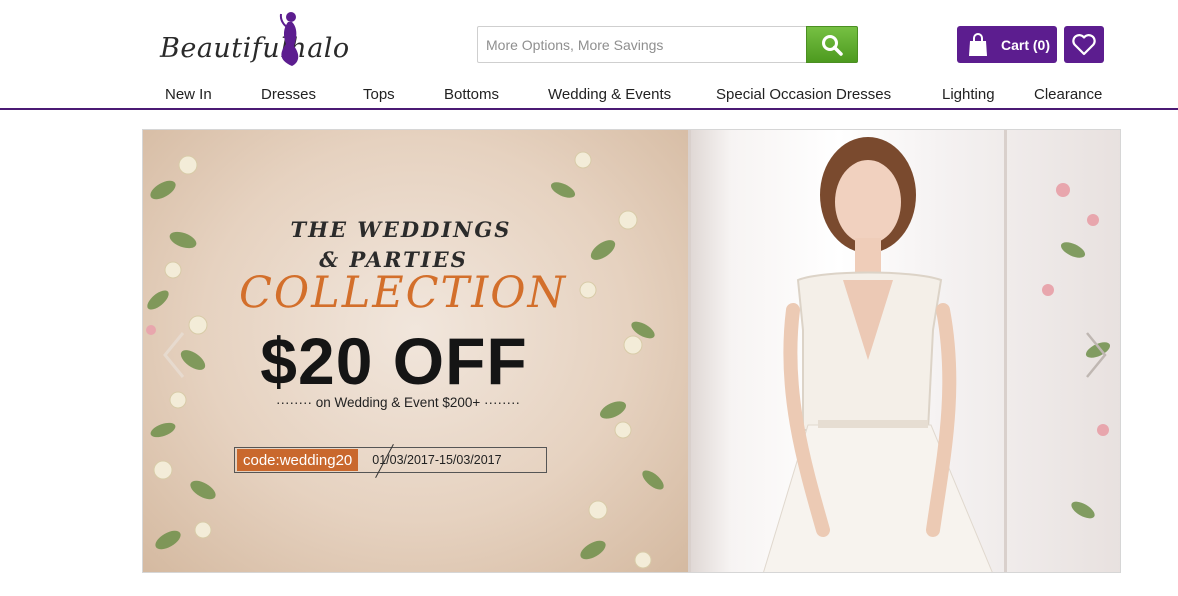 The width and height of the screenshot is (1178, 596). What do you see at coordinates (609, 94) in the screenshot?
I see `nav-item-wedding-events: Wedding & Events` at bounding box center [609, 94].